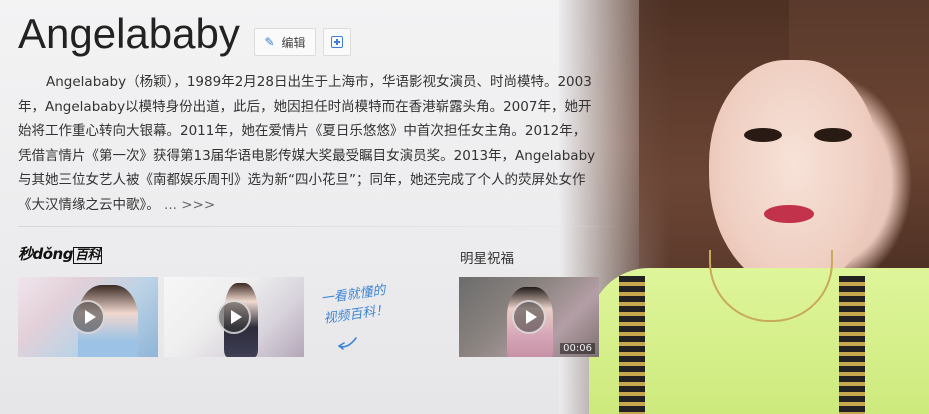 The width and height of the screenshot is (929, 414). I want to click on star-blessing-video: 00:06, so click(529, 317).